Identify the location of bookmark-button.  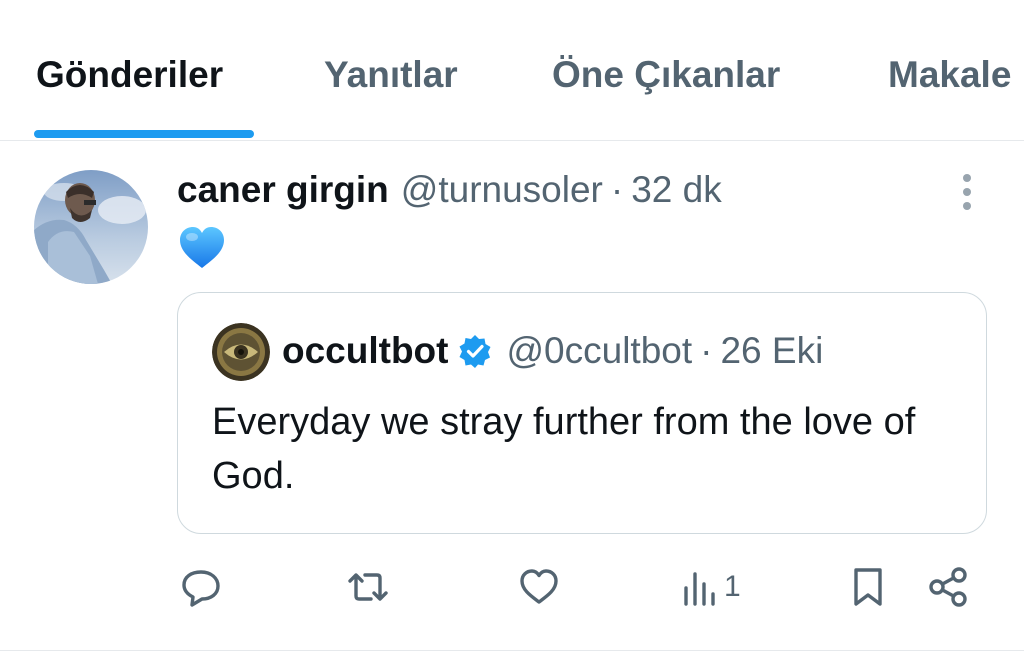
(868, 587).